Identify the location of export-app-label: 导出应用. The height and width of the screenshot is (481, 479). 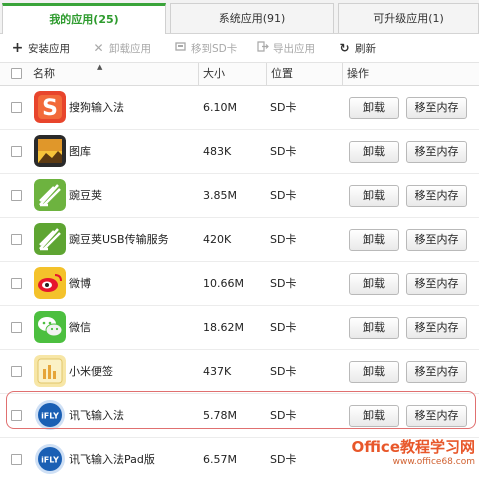
(294, 49).